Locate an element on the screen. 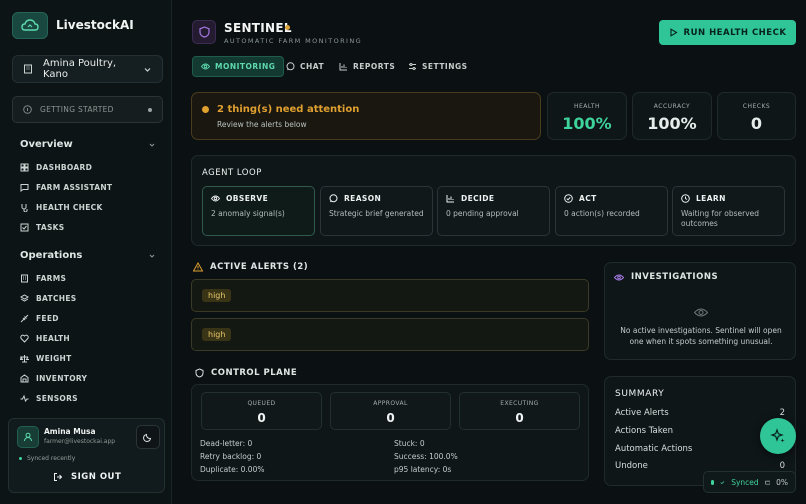 The height and width of the screenshot is (504, 806). queue-label: QUEUED is located at coordinates (261, 403).